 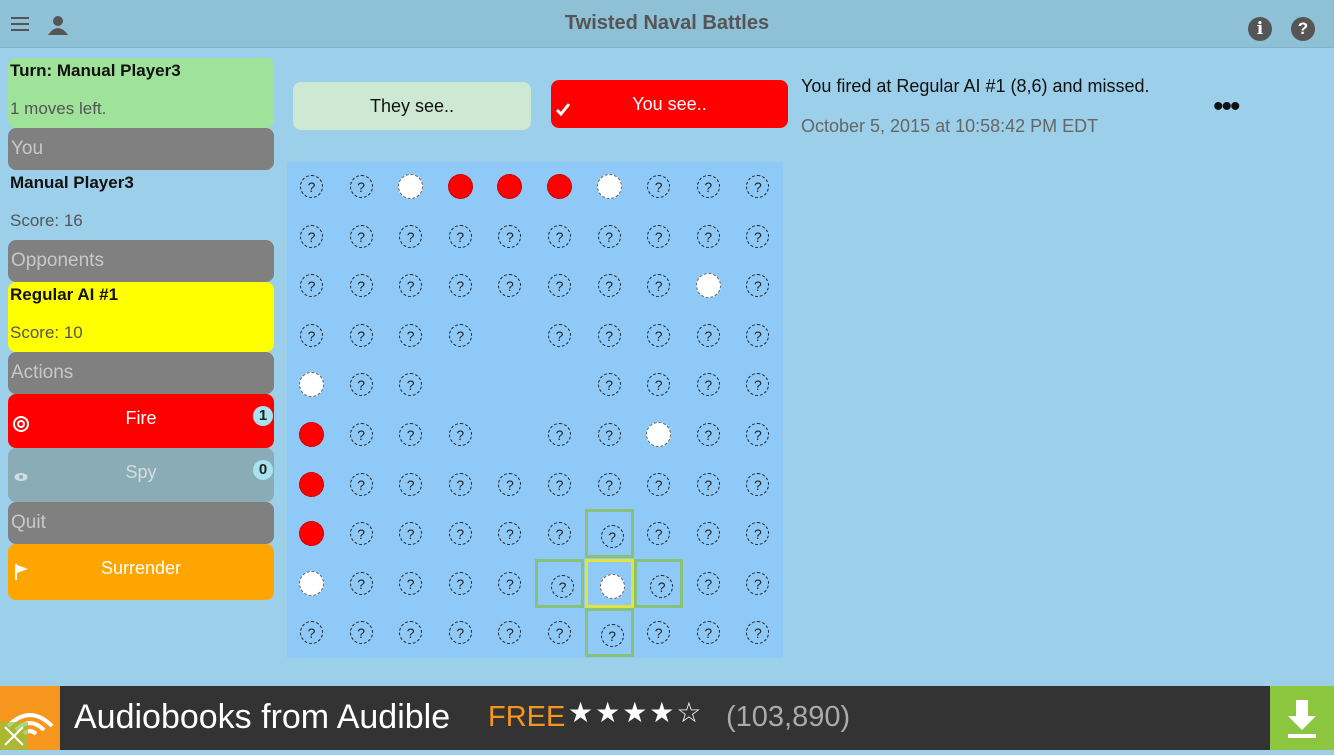 I want to click on they-see-tab: They see.., so click(x=412, y=106).